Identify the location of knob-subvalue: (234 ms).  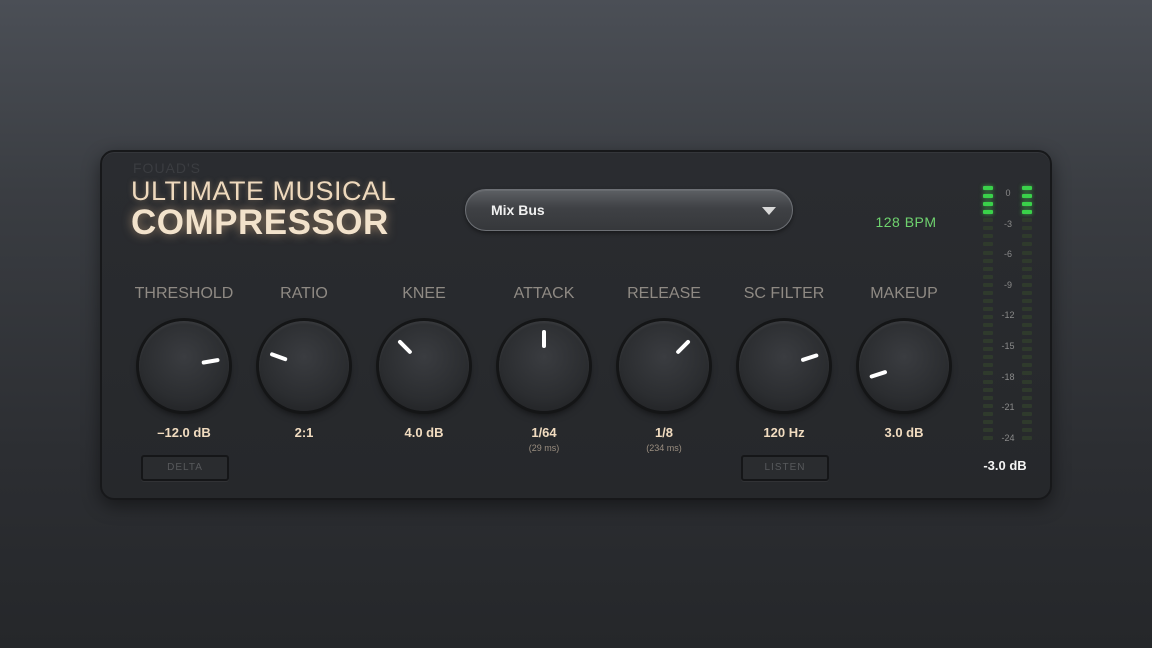
(664, 448).